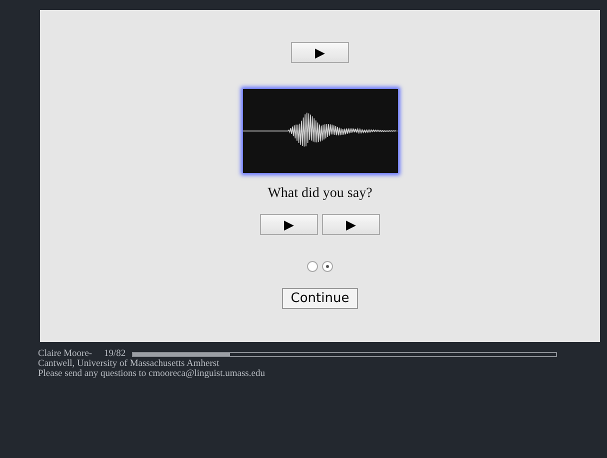  Describe the element at coordinates (115, 354) in the screenshot. I see `progress-counter: 19/82` at that location.